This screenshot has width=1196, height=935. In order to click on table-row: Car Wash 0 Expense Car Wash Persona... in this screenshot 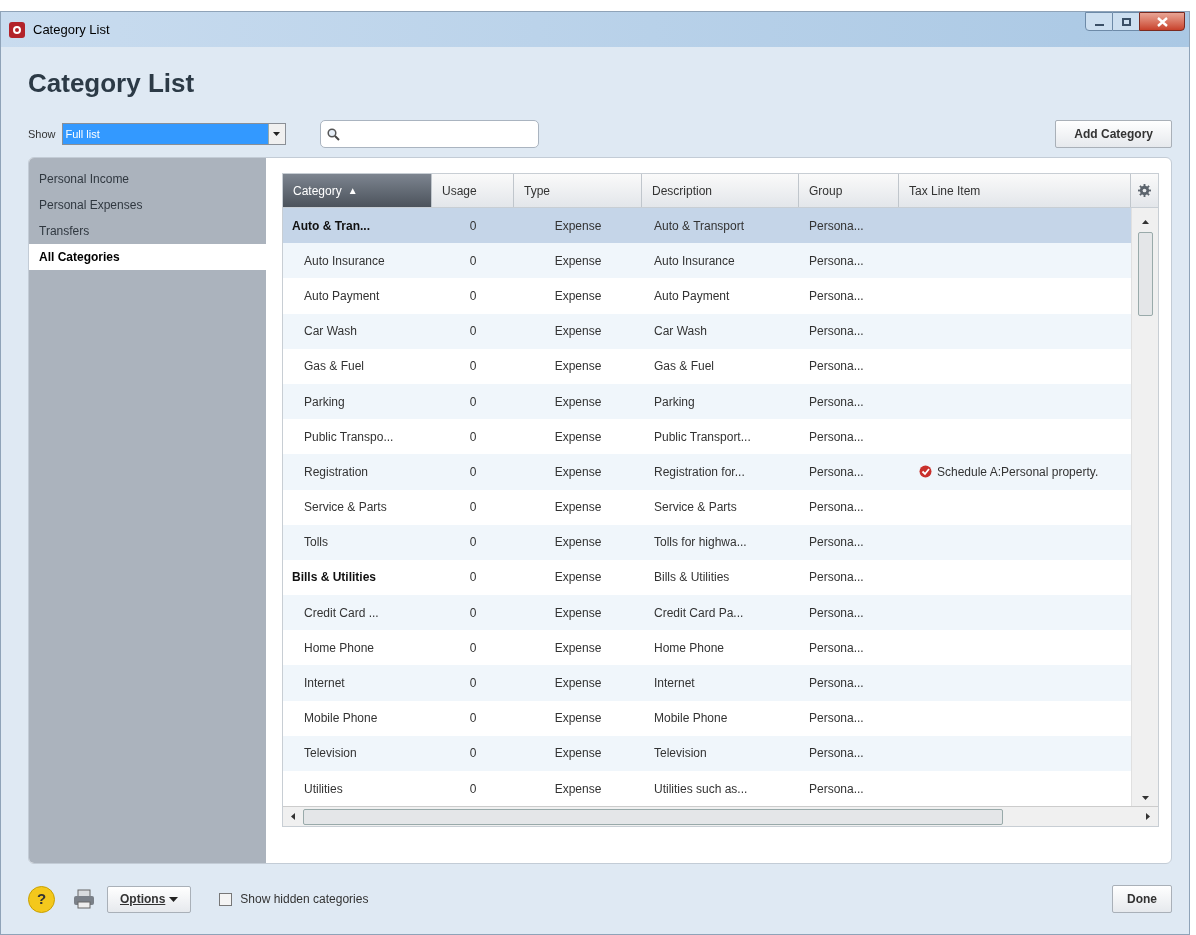, I will do `click(707, 331)`.